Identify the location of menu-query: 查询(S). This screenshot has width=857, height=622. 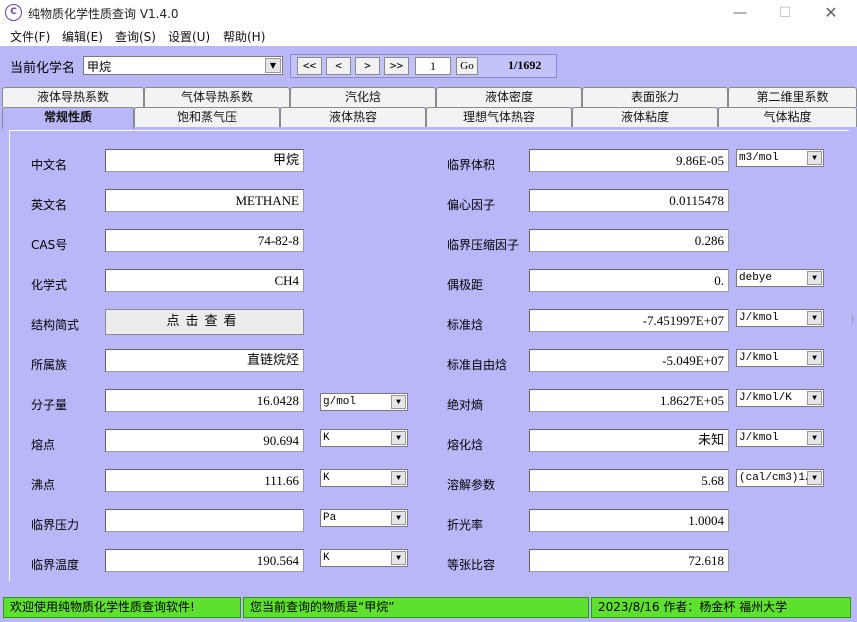
(135, 36).